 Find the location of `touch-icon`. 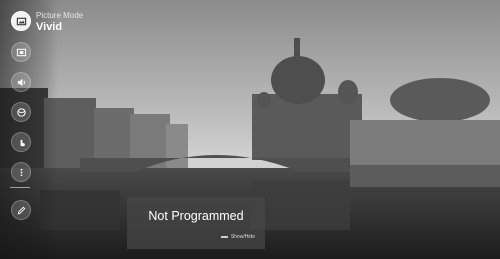

touch-icon is located at coordinates (22, 142).